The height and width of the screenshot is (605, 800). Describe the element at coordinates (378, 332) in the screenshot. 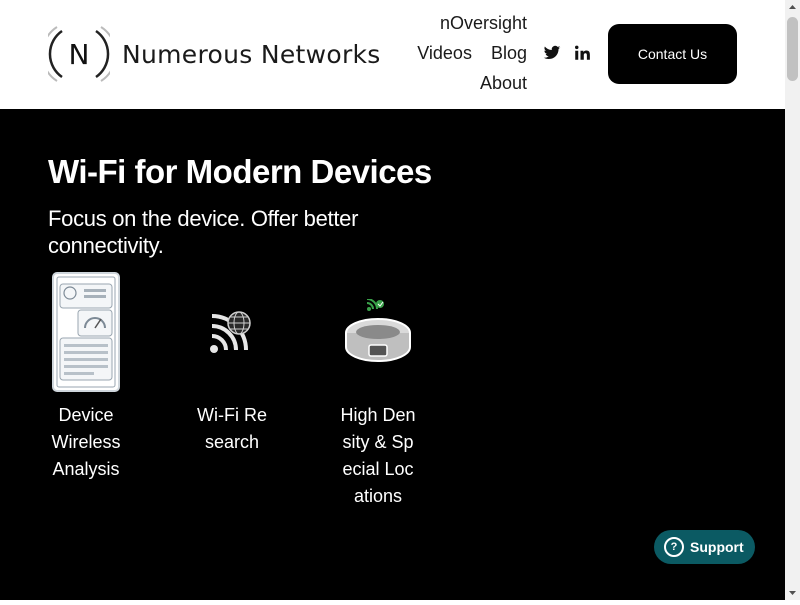

I see `stadium-icon` at that location.